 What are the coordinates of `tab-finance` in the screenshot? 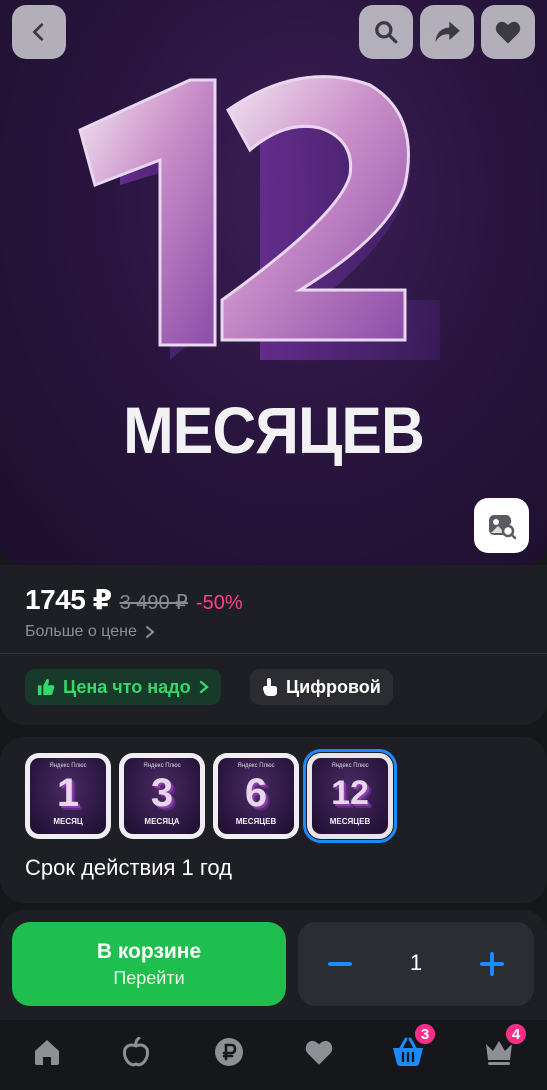 It's located at (229, 1052).